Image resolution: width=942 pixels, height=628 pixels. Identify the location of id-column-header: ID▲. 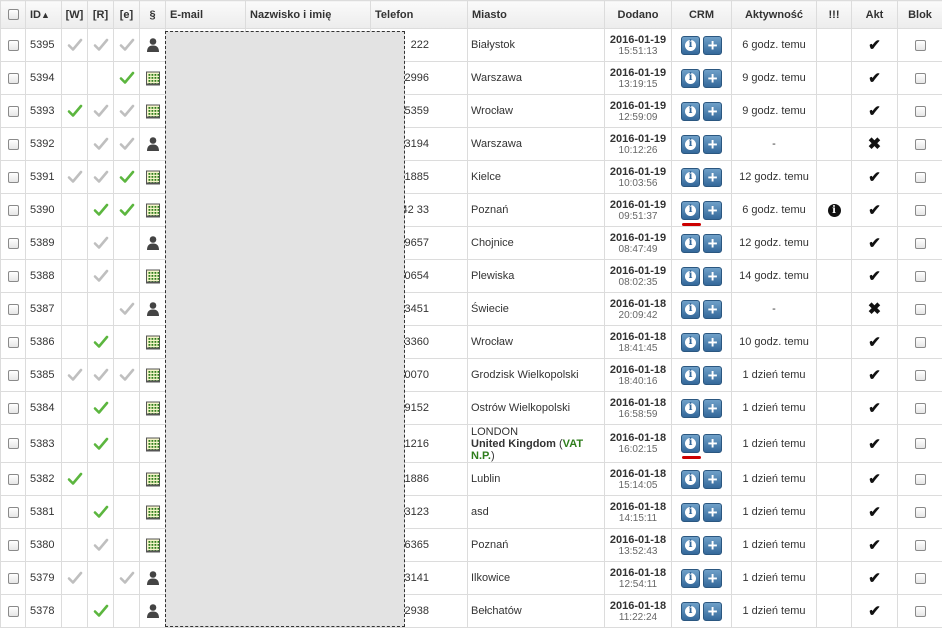
(44, 15).